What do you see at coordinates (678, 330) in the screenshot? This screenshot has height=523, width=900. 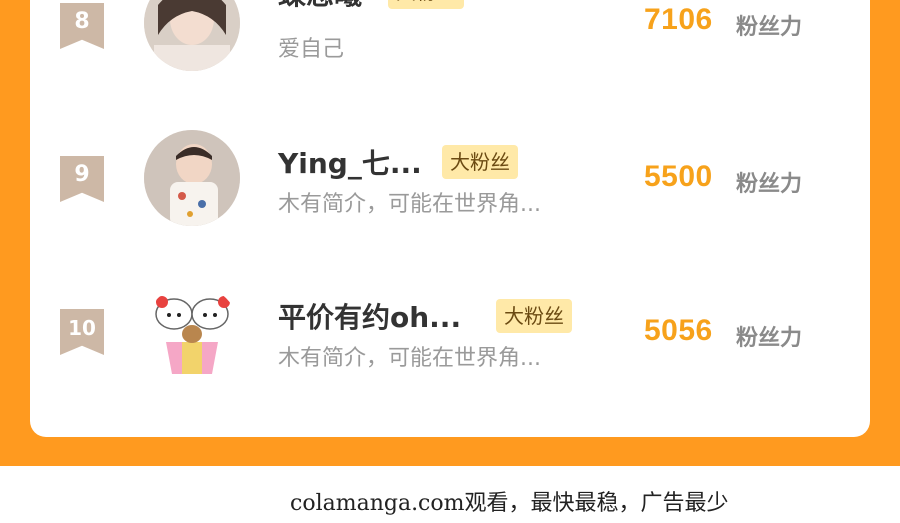 I see `fan-power-score: 5056` at bounding box center [678, 330].